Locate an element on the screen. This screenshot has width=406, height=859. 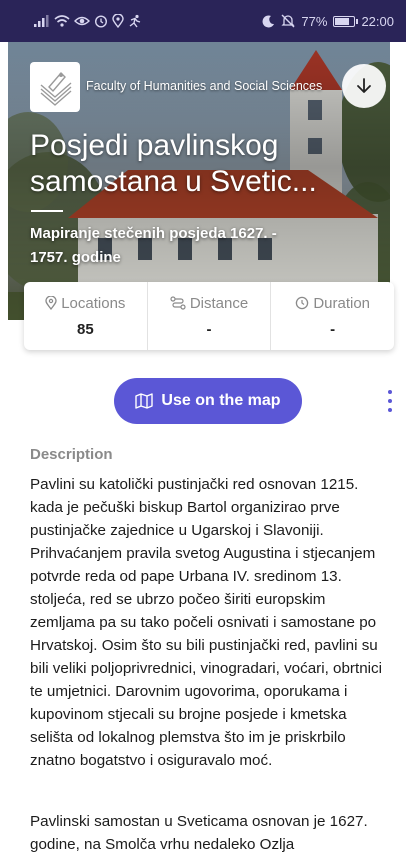
clock-icon is located at coordinates (302, 303).